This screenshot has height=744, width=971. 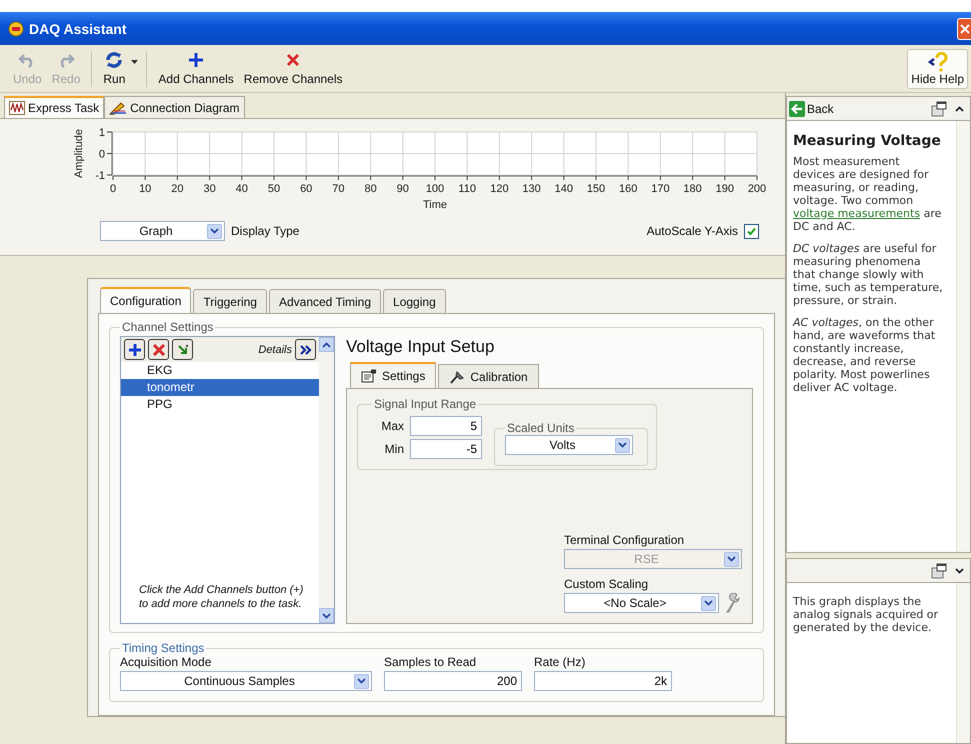 I want to click on field-label: Acquisition Mode, so click(x=166, y=662).